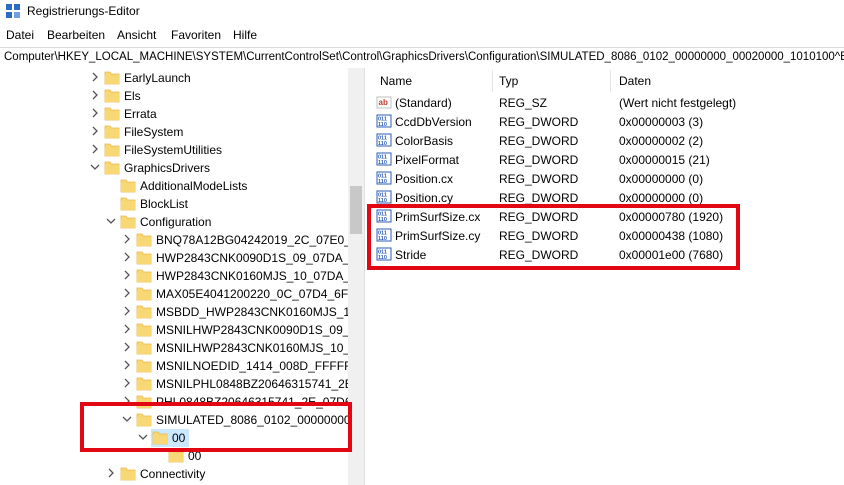  I want to click on value-type: REG_SZ, so click(523, 103).